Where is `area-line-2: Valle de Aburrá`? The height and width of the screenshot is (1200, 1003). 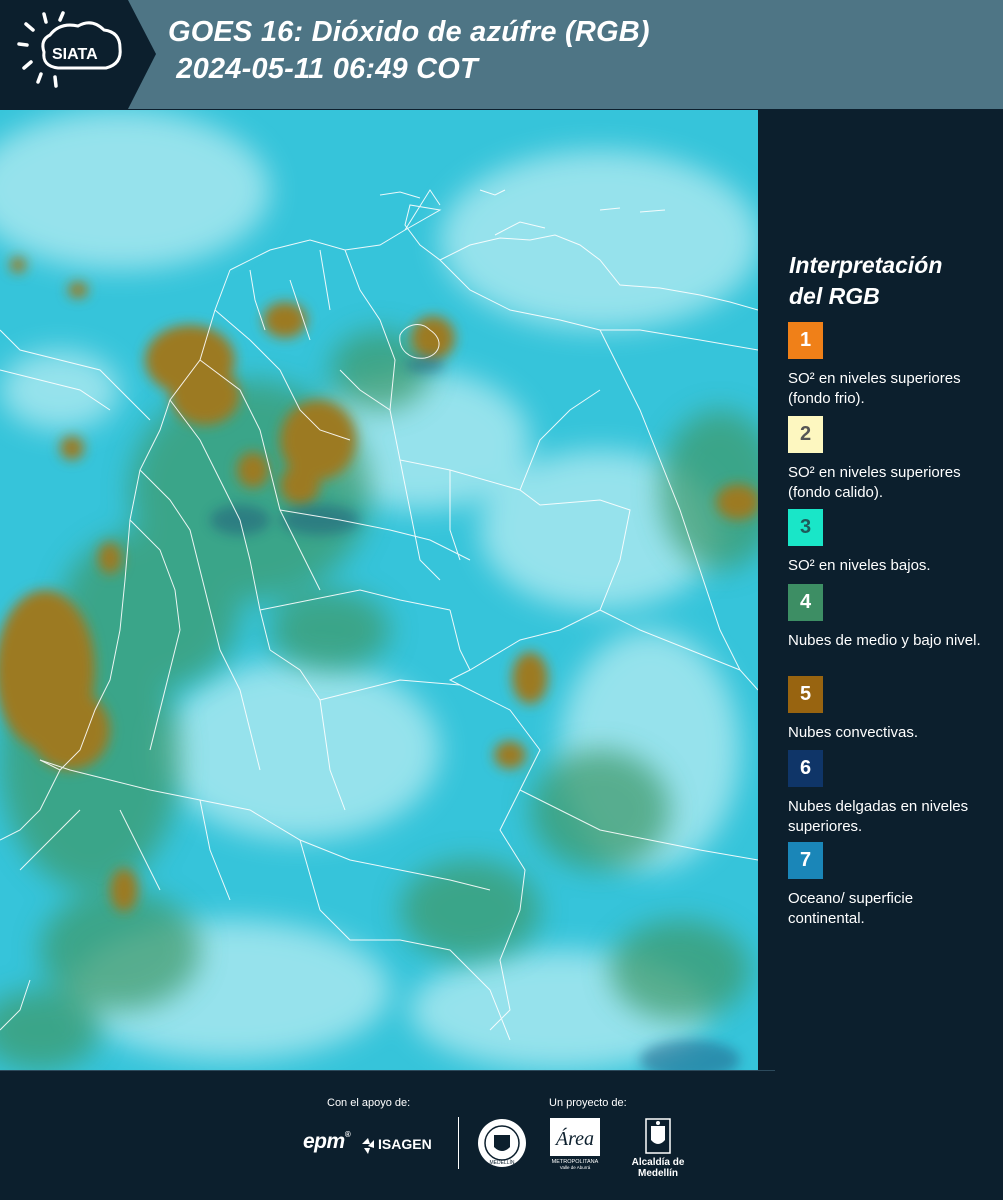 area-line-2: Valle de Aburrá is located at coordinates (575, 1167).